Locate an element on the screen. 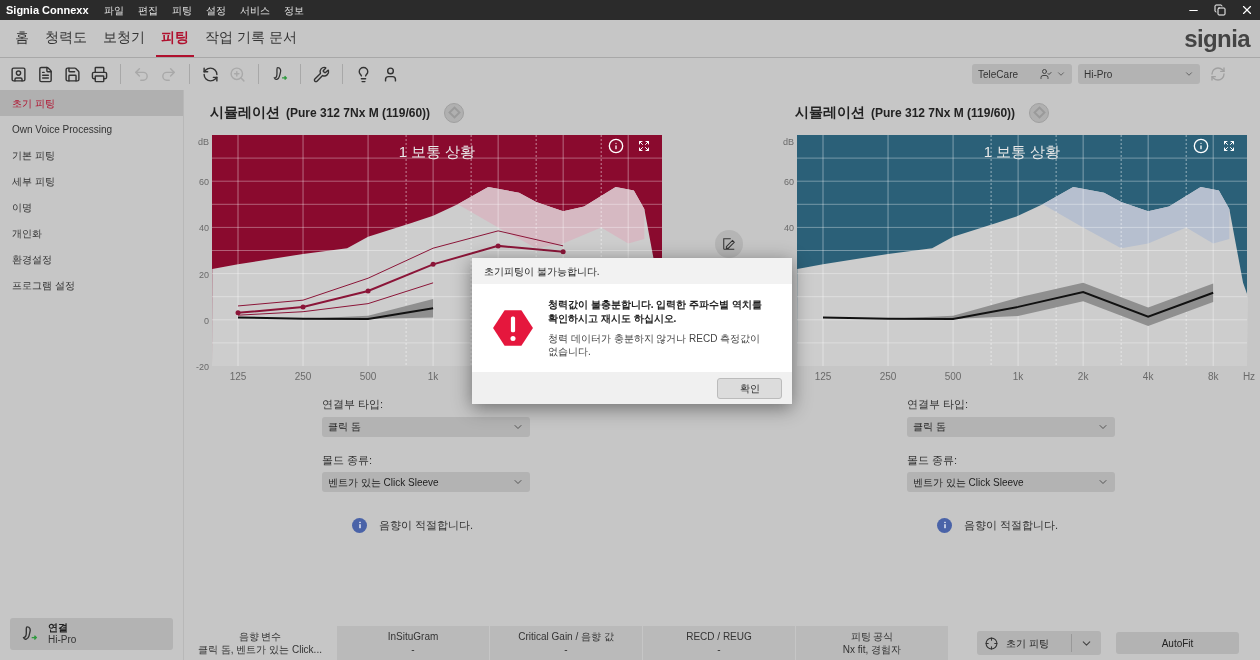  axis-title: Hz is located at coordinates (1249, 376).